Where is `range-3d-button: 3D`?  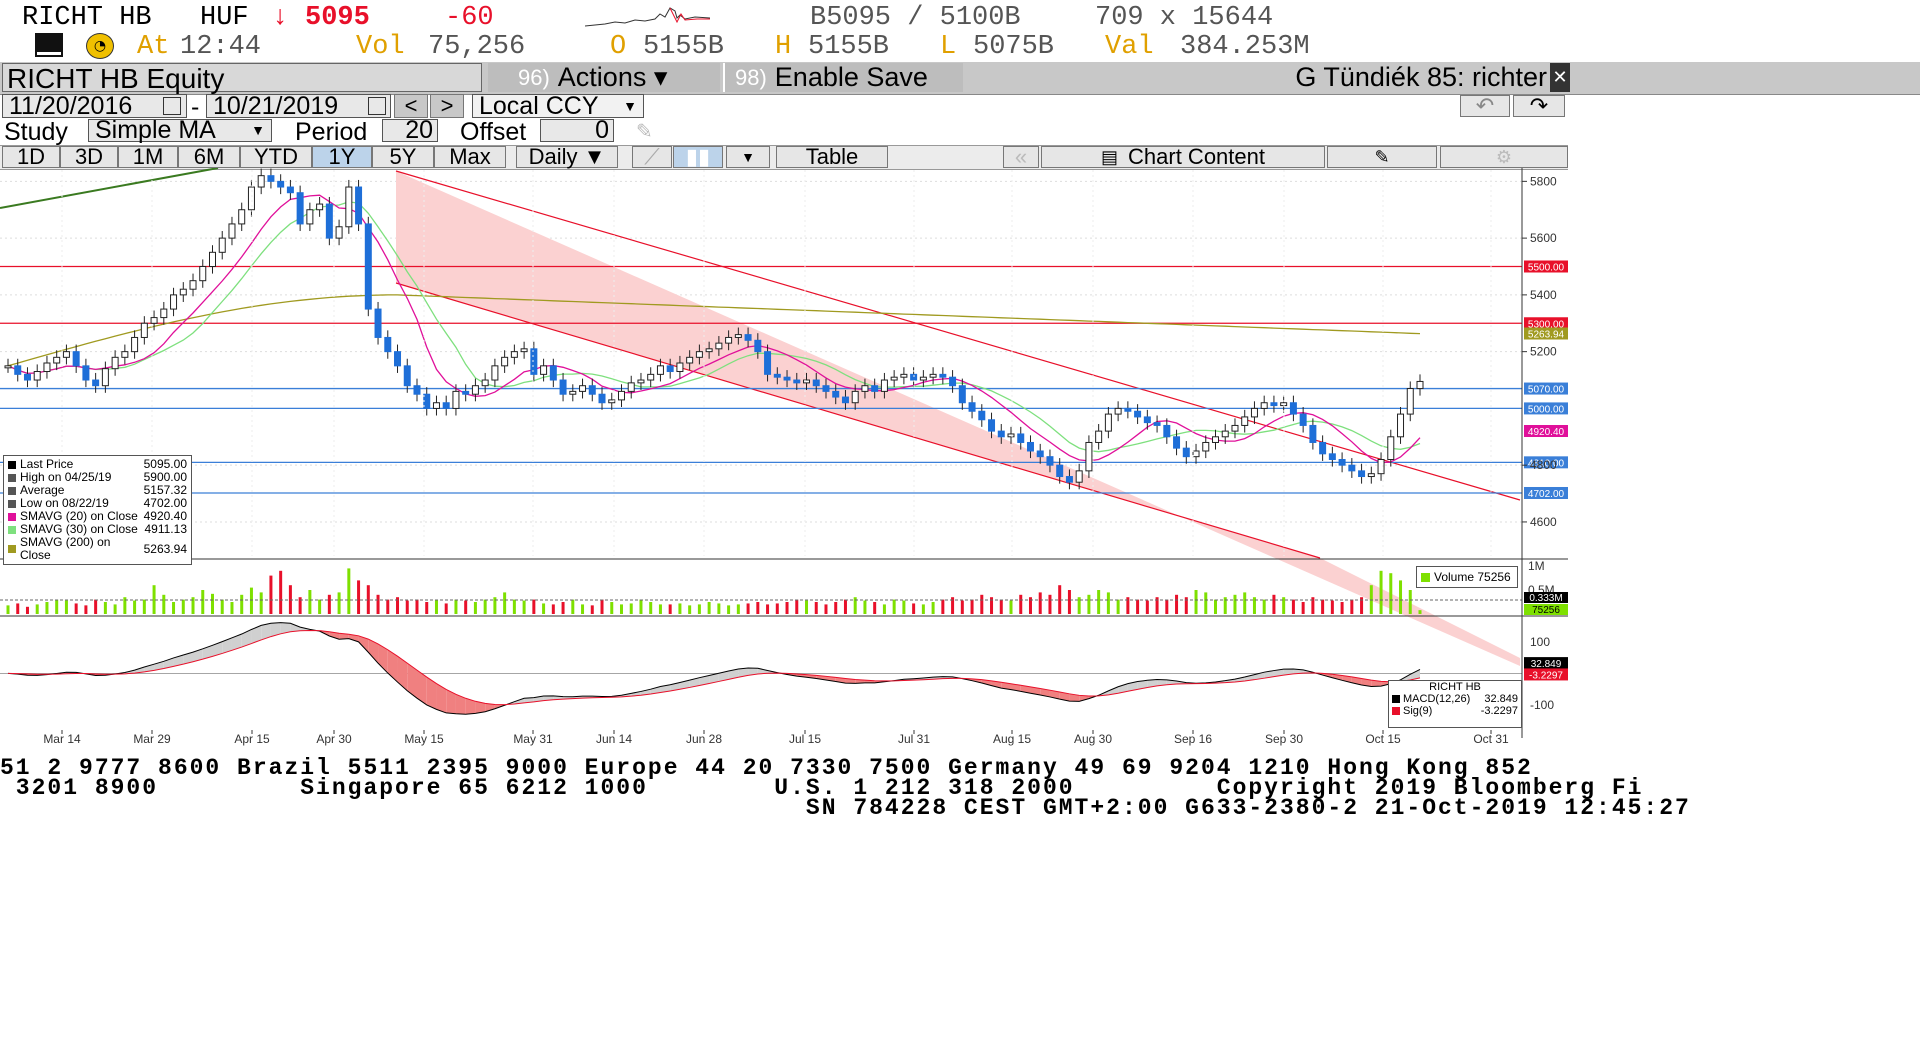
range-3d-button: 3D is located at coordinates (89, 156).